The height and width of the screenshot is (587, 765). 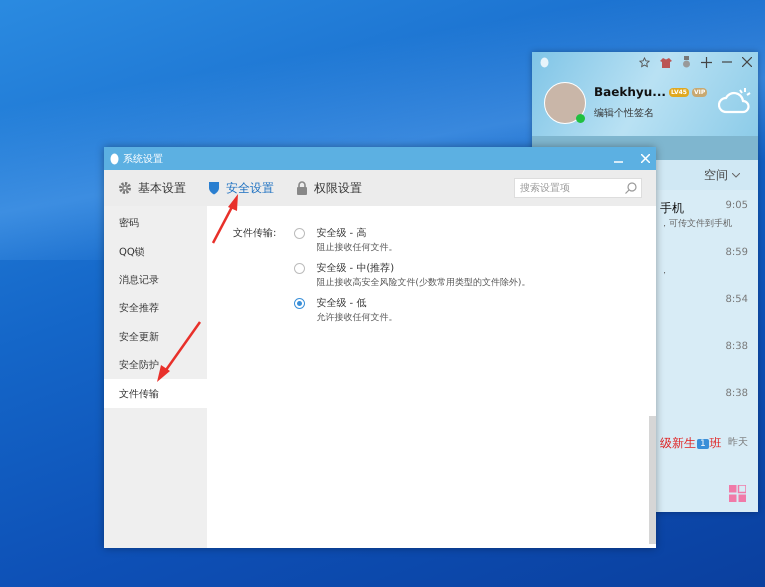 What do you see at coordinates (179, 351) in the screenshot?
I see `annotation-arrow` at bounding box center [179, 351].